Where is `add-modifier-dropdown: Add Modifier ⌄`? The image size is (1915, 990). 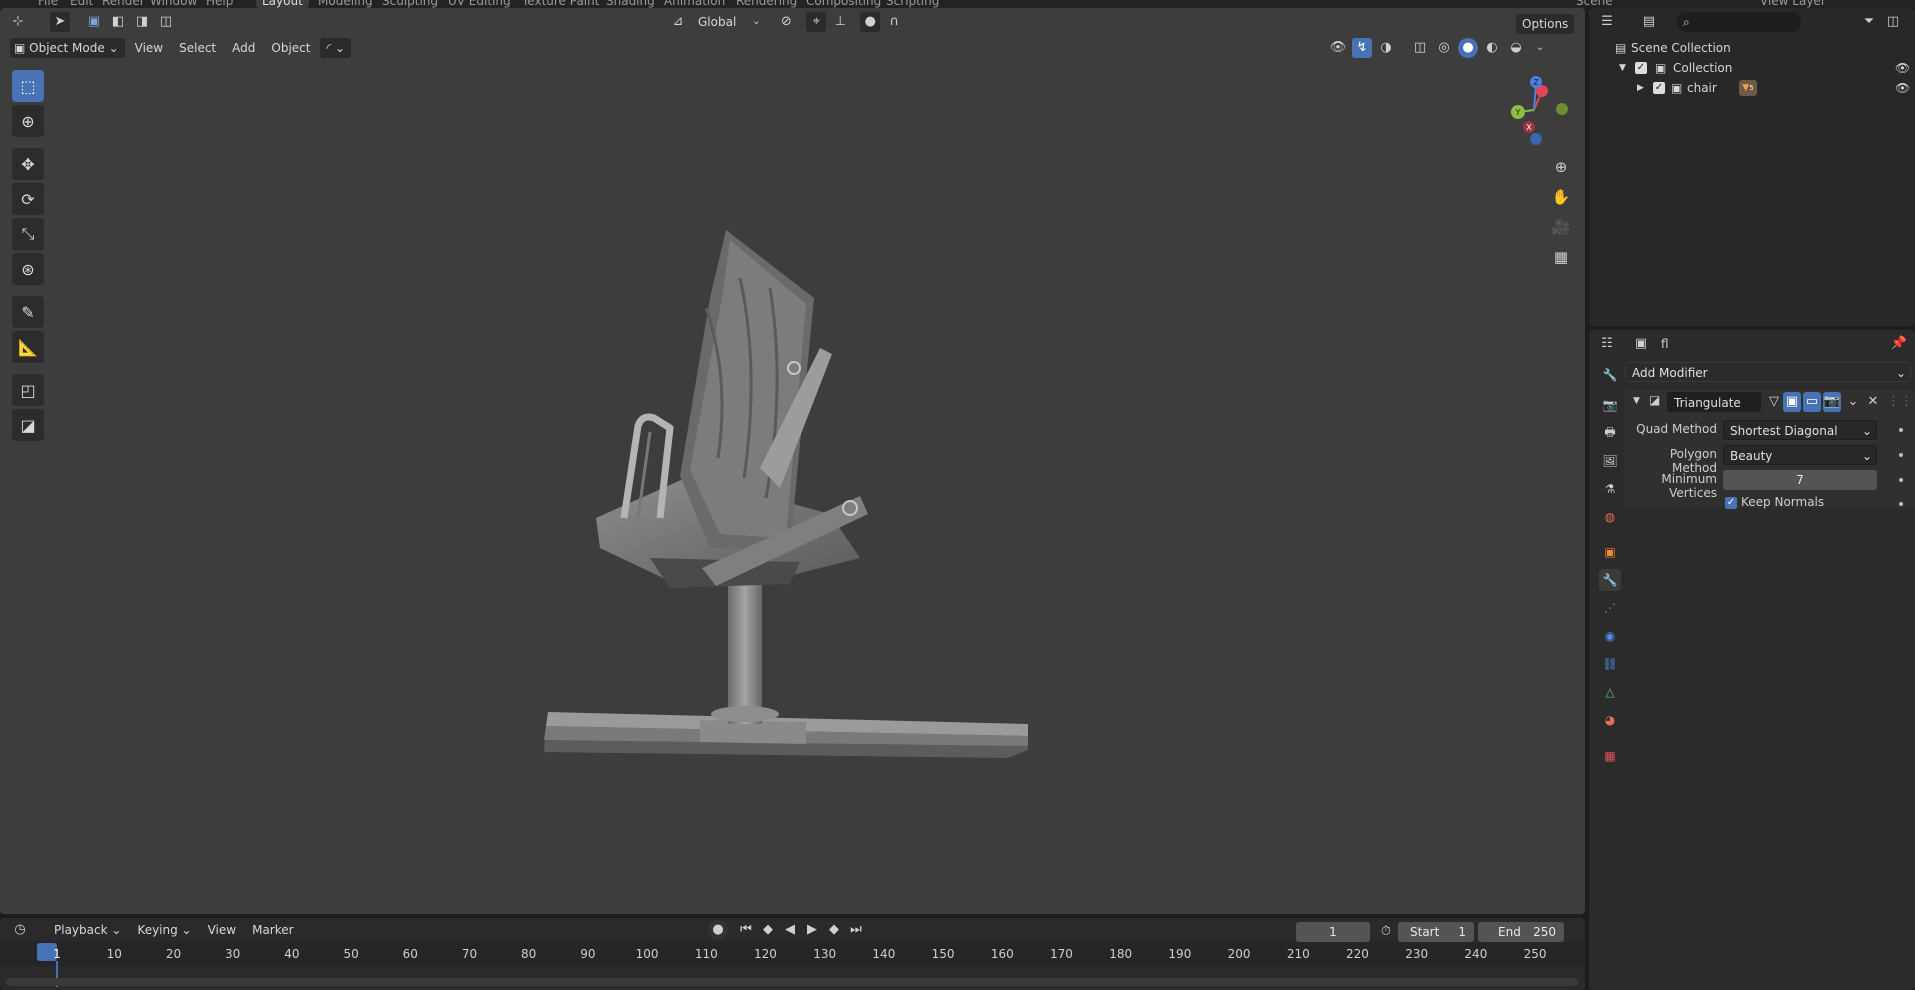 add-modifier-dropdown: Add Modifier ⌄ is located at coordinates (1768, 372).